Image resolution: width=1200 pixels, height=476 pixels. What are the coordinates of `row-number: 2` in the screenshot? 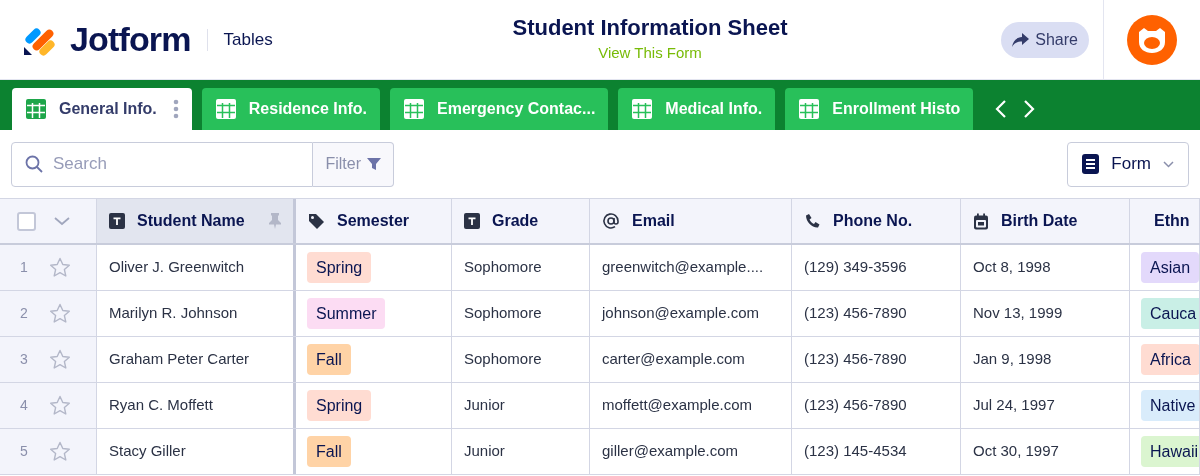 It's located at (24, 313).